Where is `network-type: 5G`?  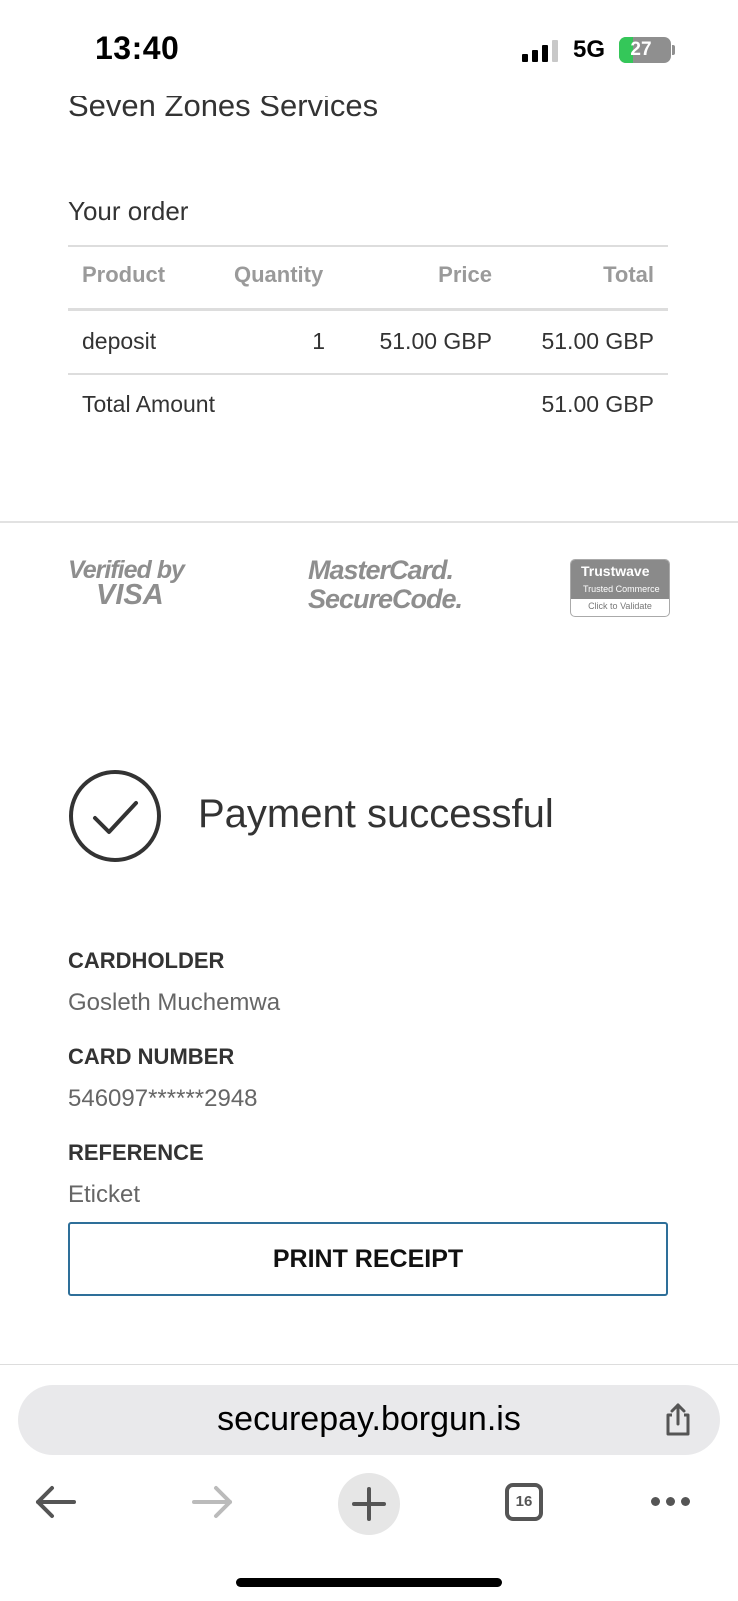
network-type: 5G is located at coordinates (589, 49).